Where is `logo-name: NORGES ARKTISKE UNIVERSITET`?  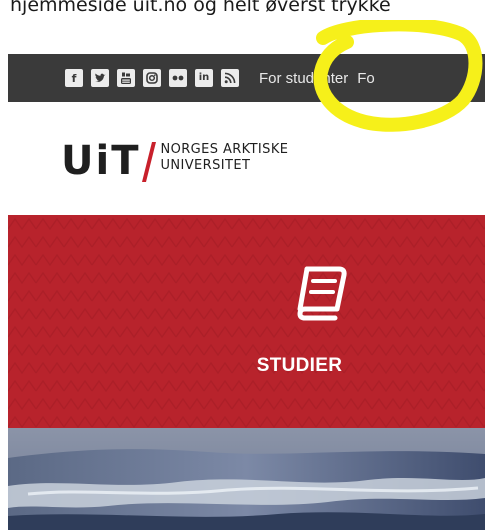 logo-name: NORGES ARKTISKE UNIVERSITET is located at coordinates (224, 158).